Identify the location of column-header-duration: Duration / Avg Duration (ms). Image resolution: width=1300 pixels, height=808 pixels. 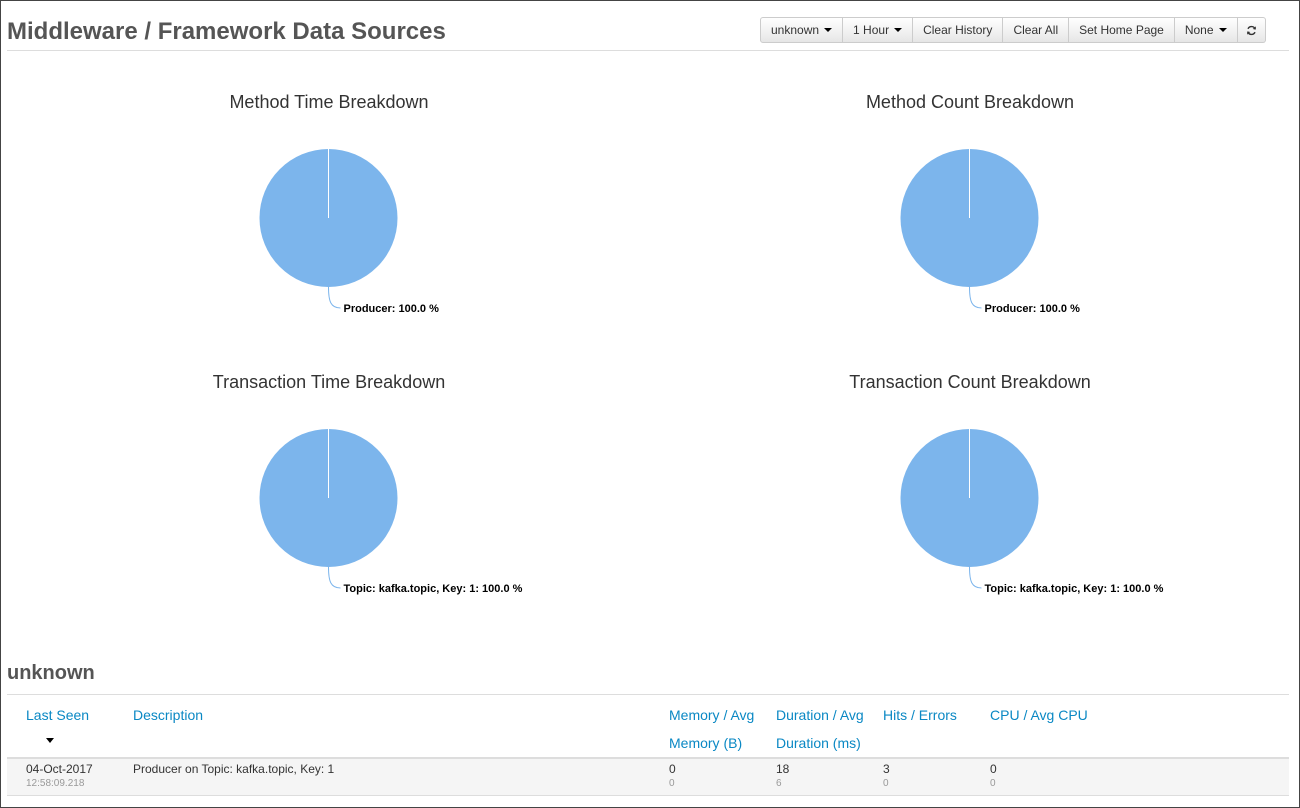
(821, 727).